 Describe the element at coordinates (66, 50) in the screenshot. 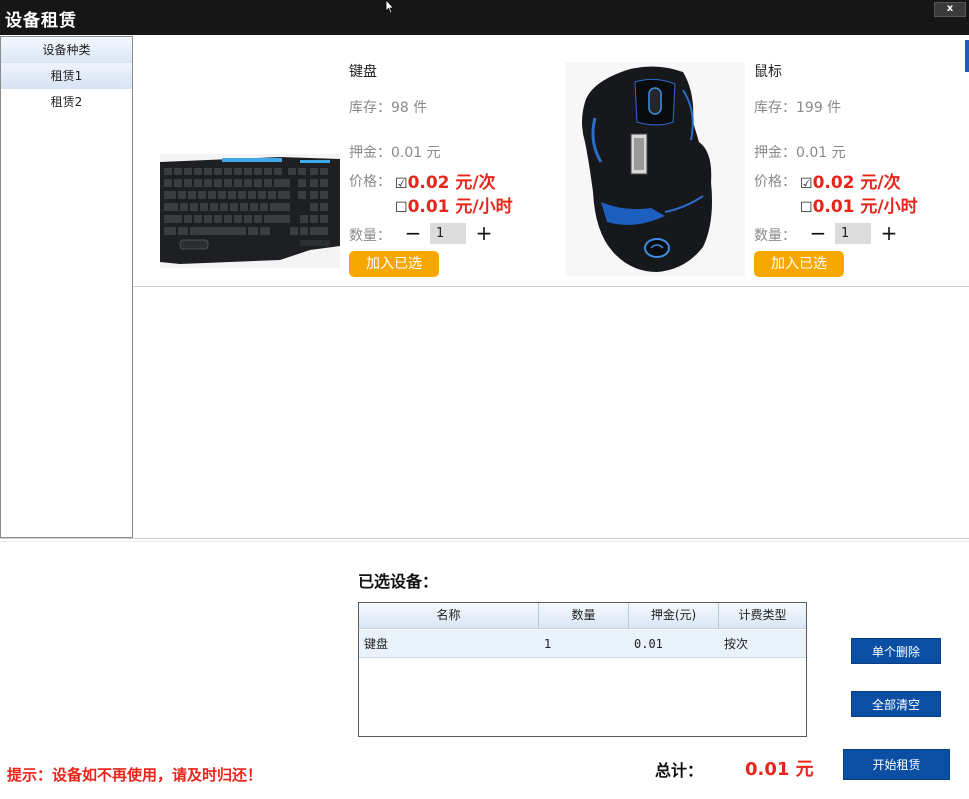

I see `sidebar-header-device-category: 设备种类` at that location.